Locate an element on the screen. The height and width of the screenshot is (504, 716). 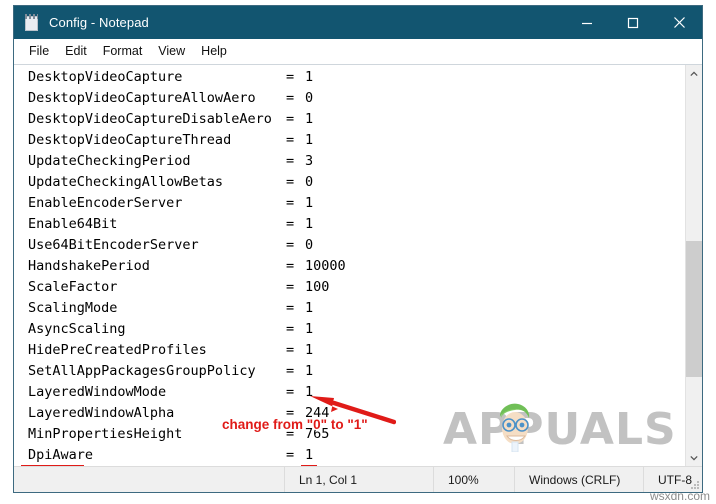
config-key: ScalingMode is located at coordinates (73, 308).